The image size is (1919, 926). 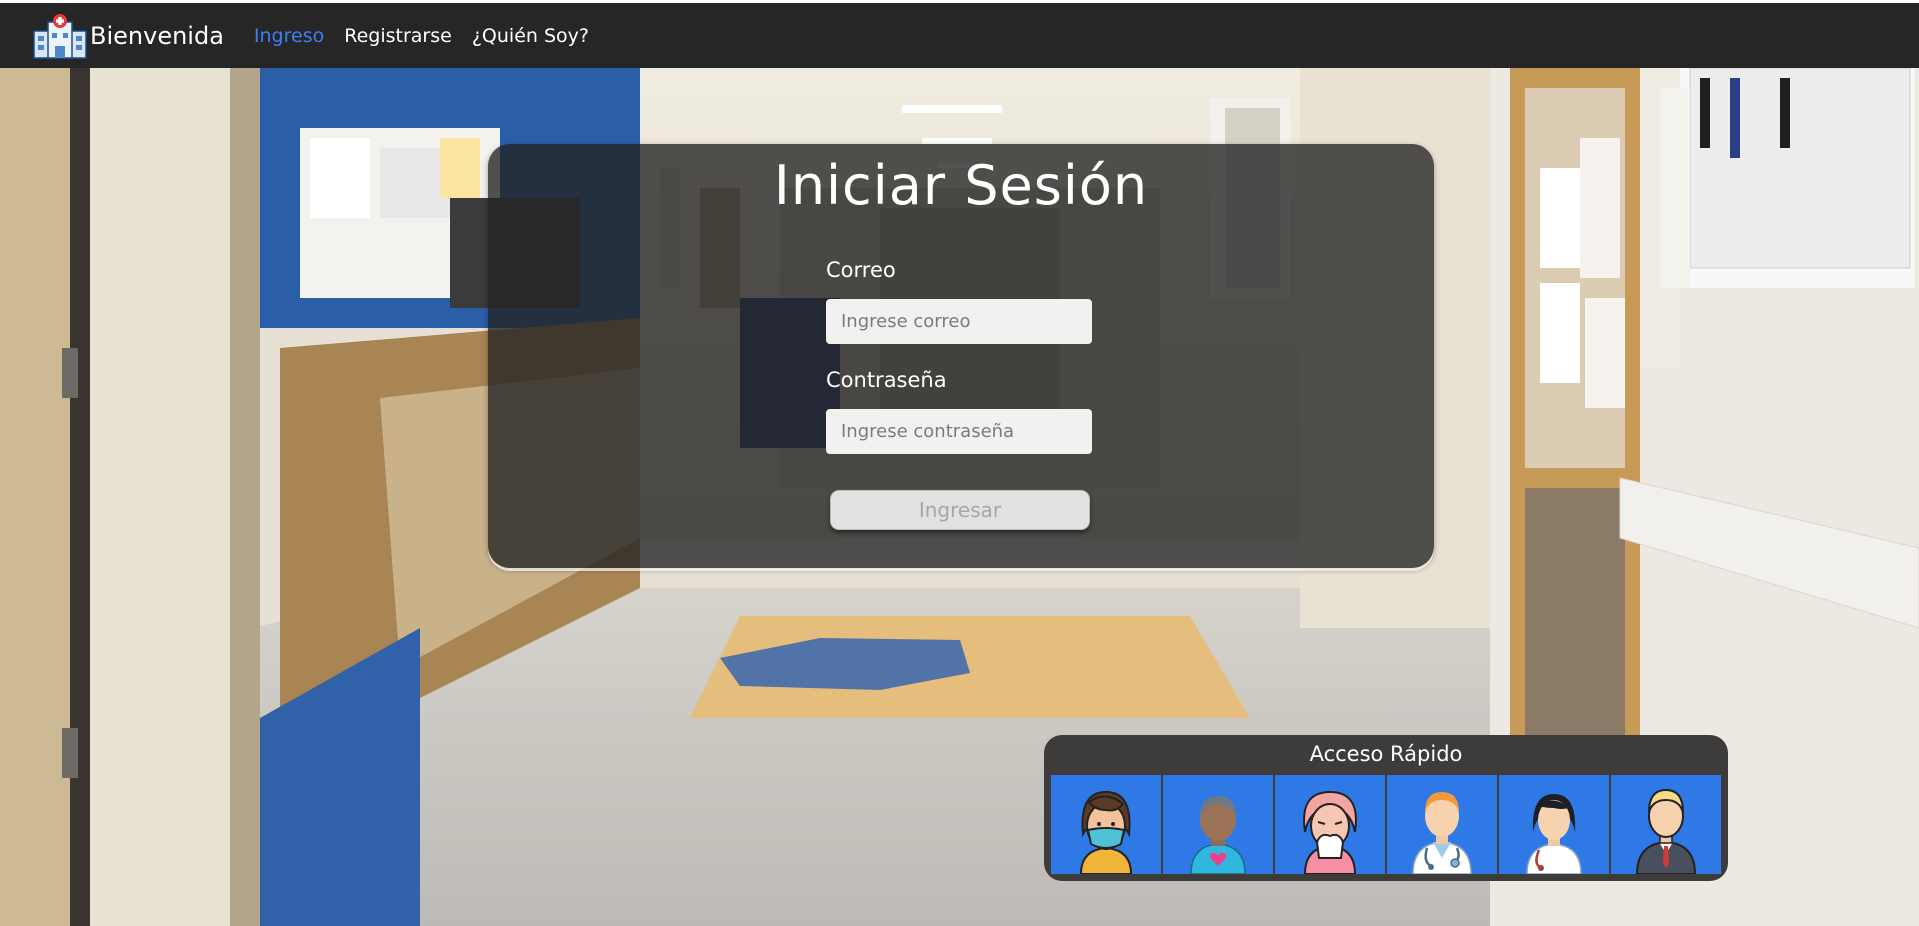 What do you see at coordinates (960, 510) in the screenshot?
I see `login-submit-button: Ingresar` at bounding box center [960, 510].